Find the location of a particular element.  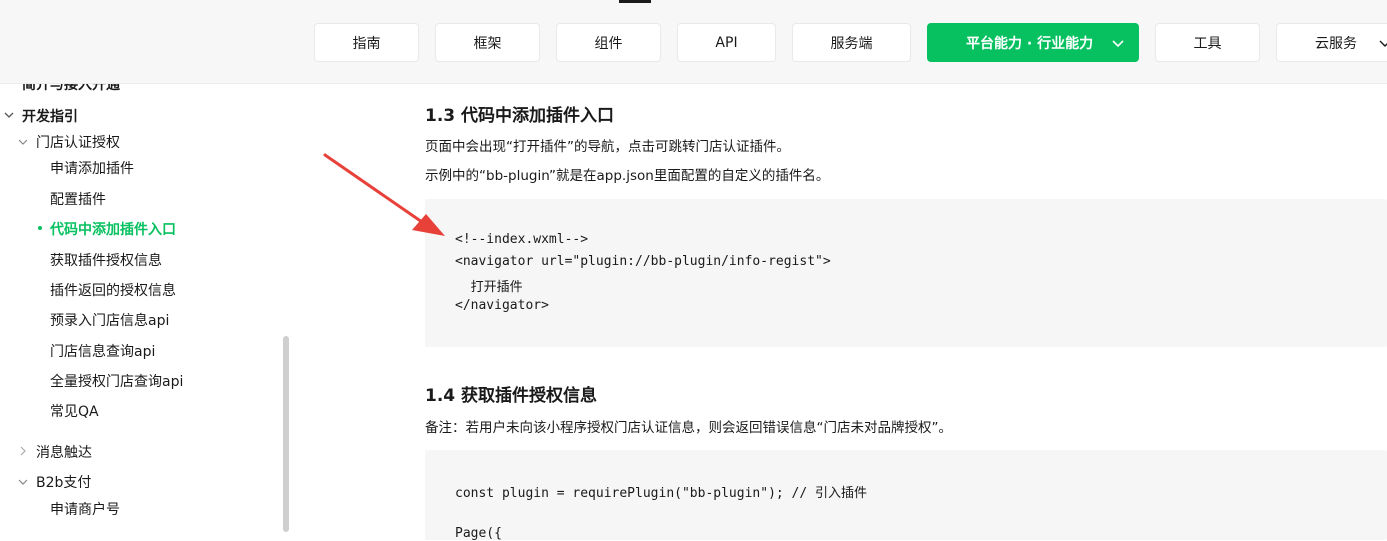

tab-components: 组件 is located at coordinates (608, 42).